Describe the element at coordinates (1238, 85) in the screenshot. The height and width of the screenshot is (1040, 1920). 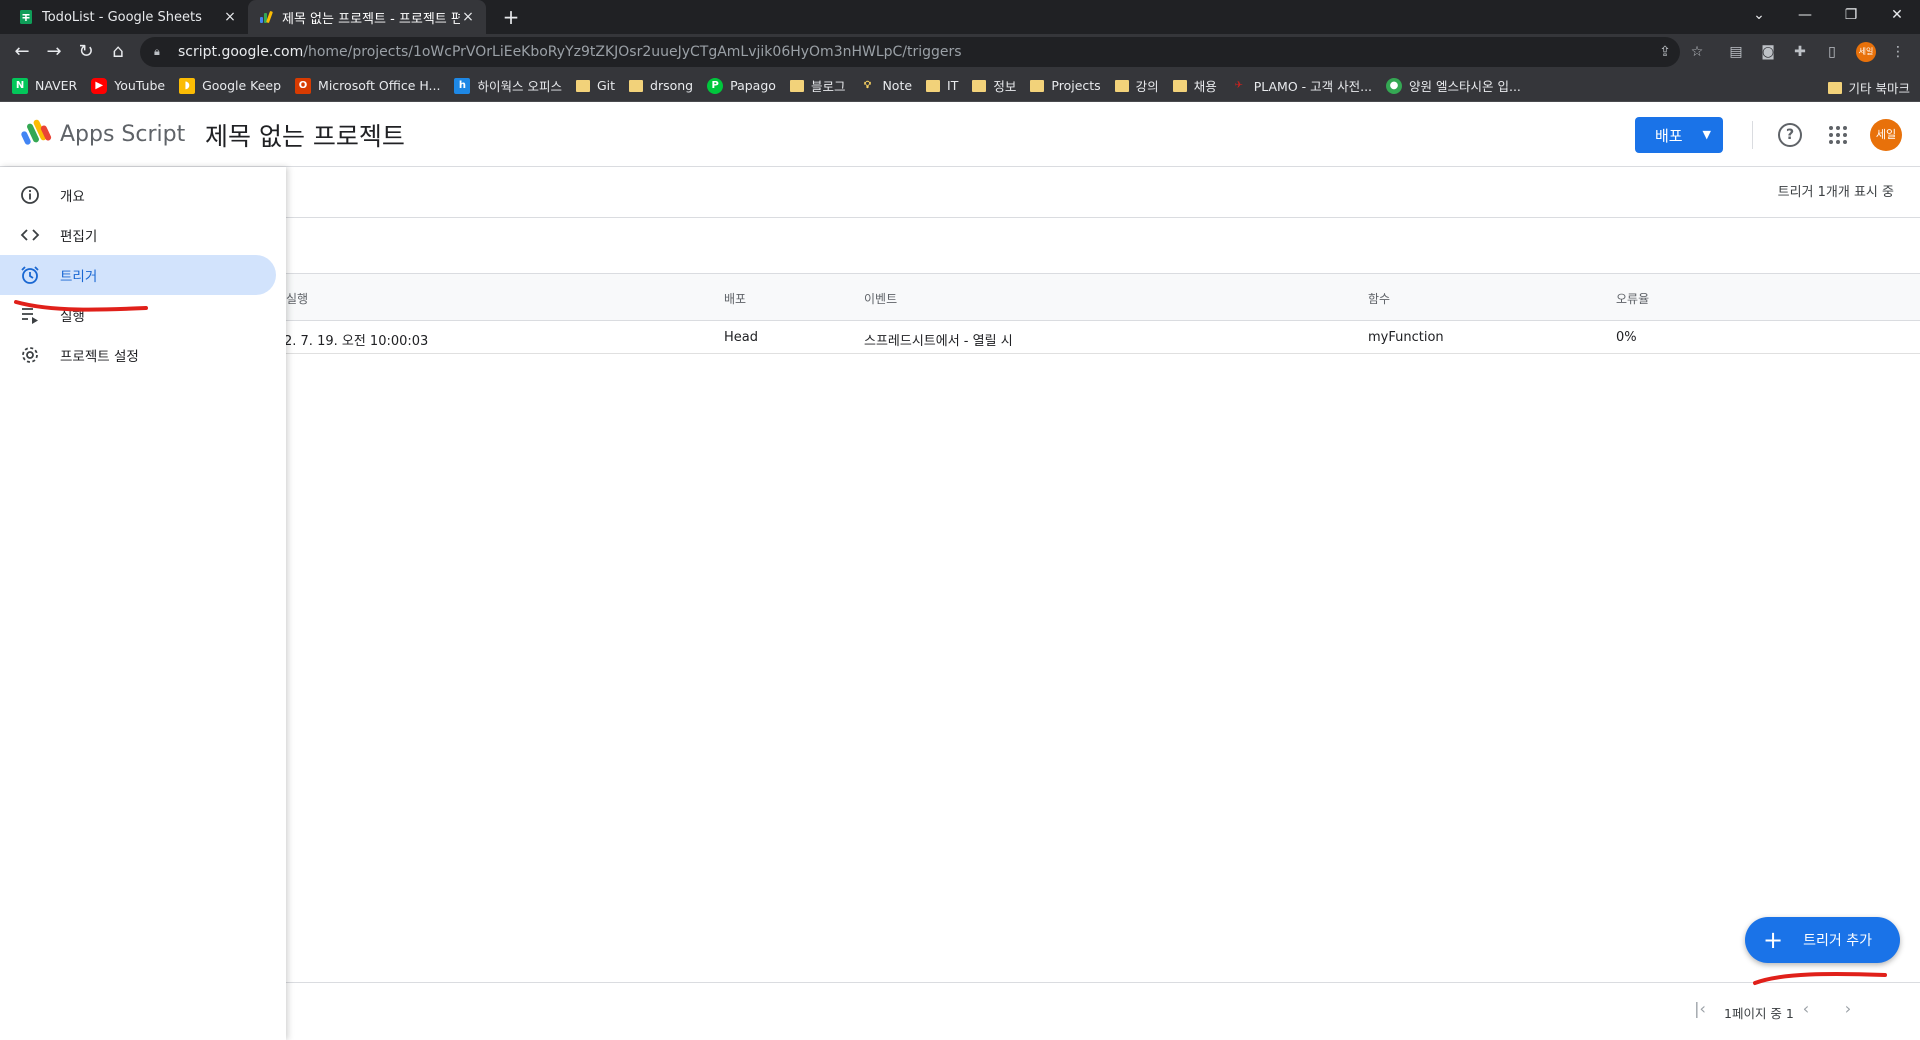
I see `plamo-icon: ✈` at that location.